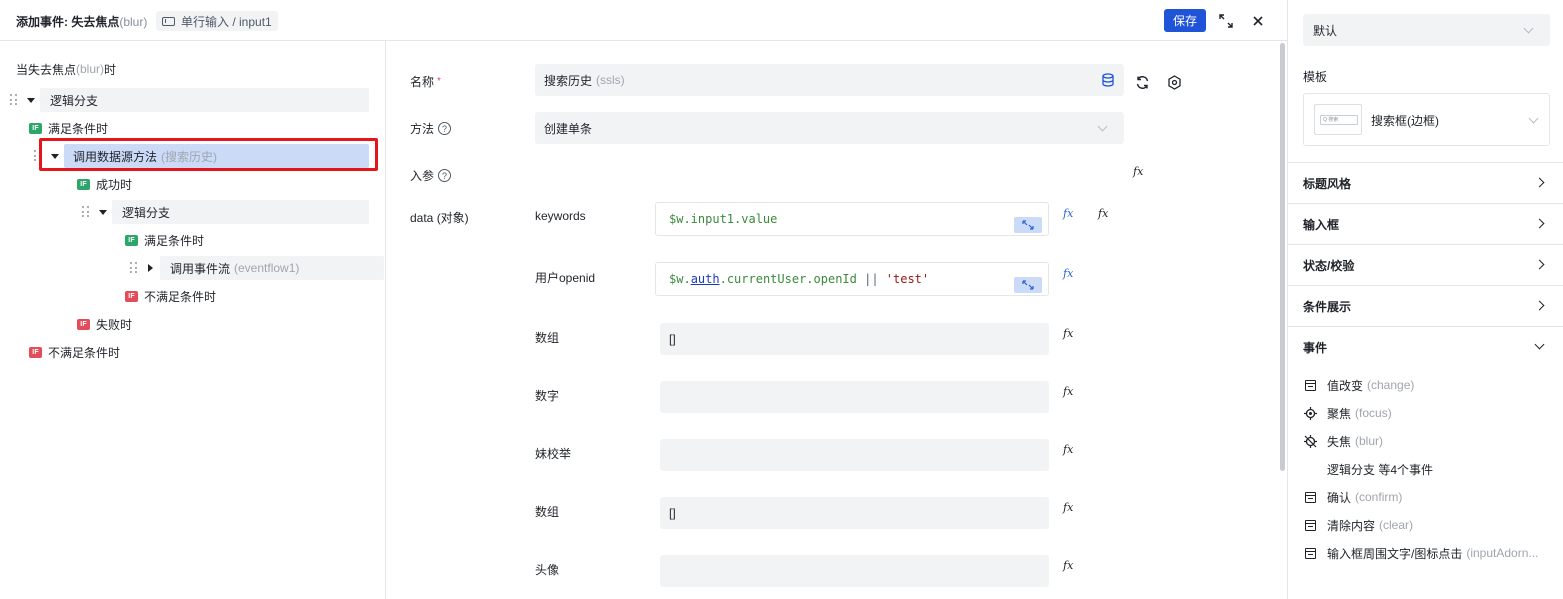 This screenshot has height=599, width=1563. What do you see at coordinates (1426, 30) in the screenshot?
I see `style-select: 默认` at bounding box center [1426, 30].